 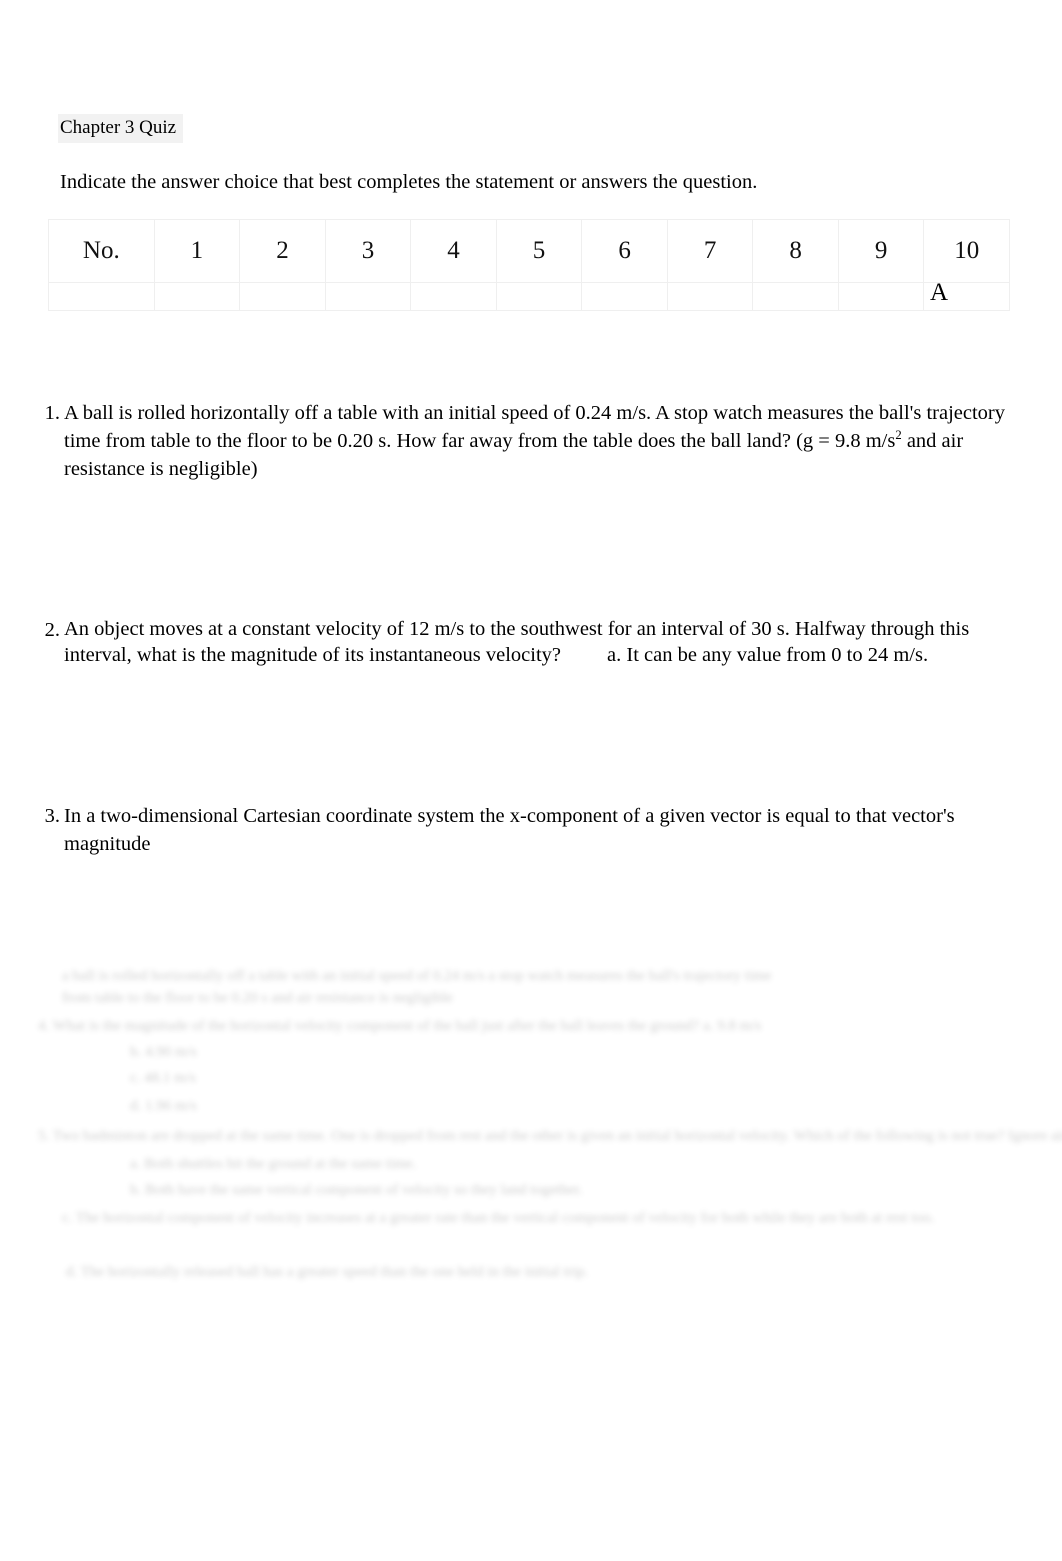 I want to click on table-header-cell-4: 4, so click(x=453, y=251).